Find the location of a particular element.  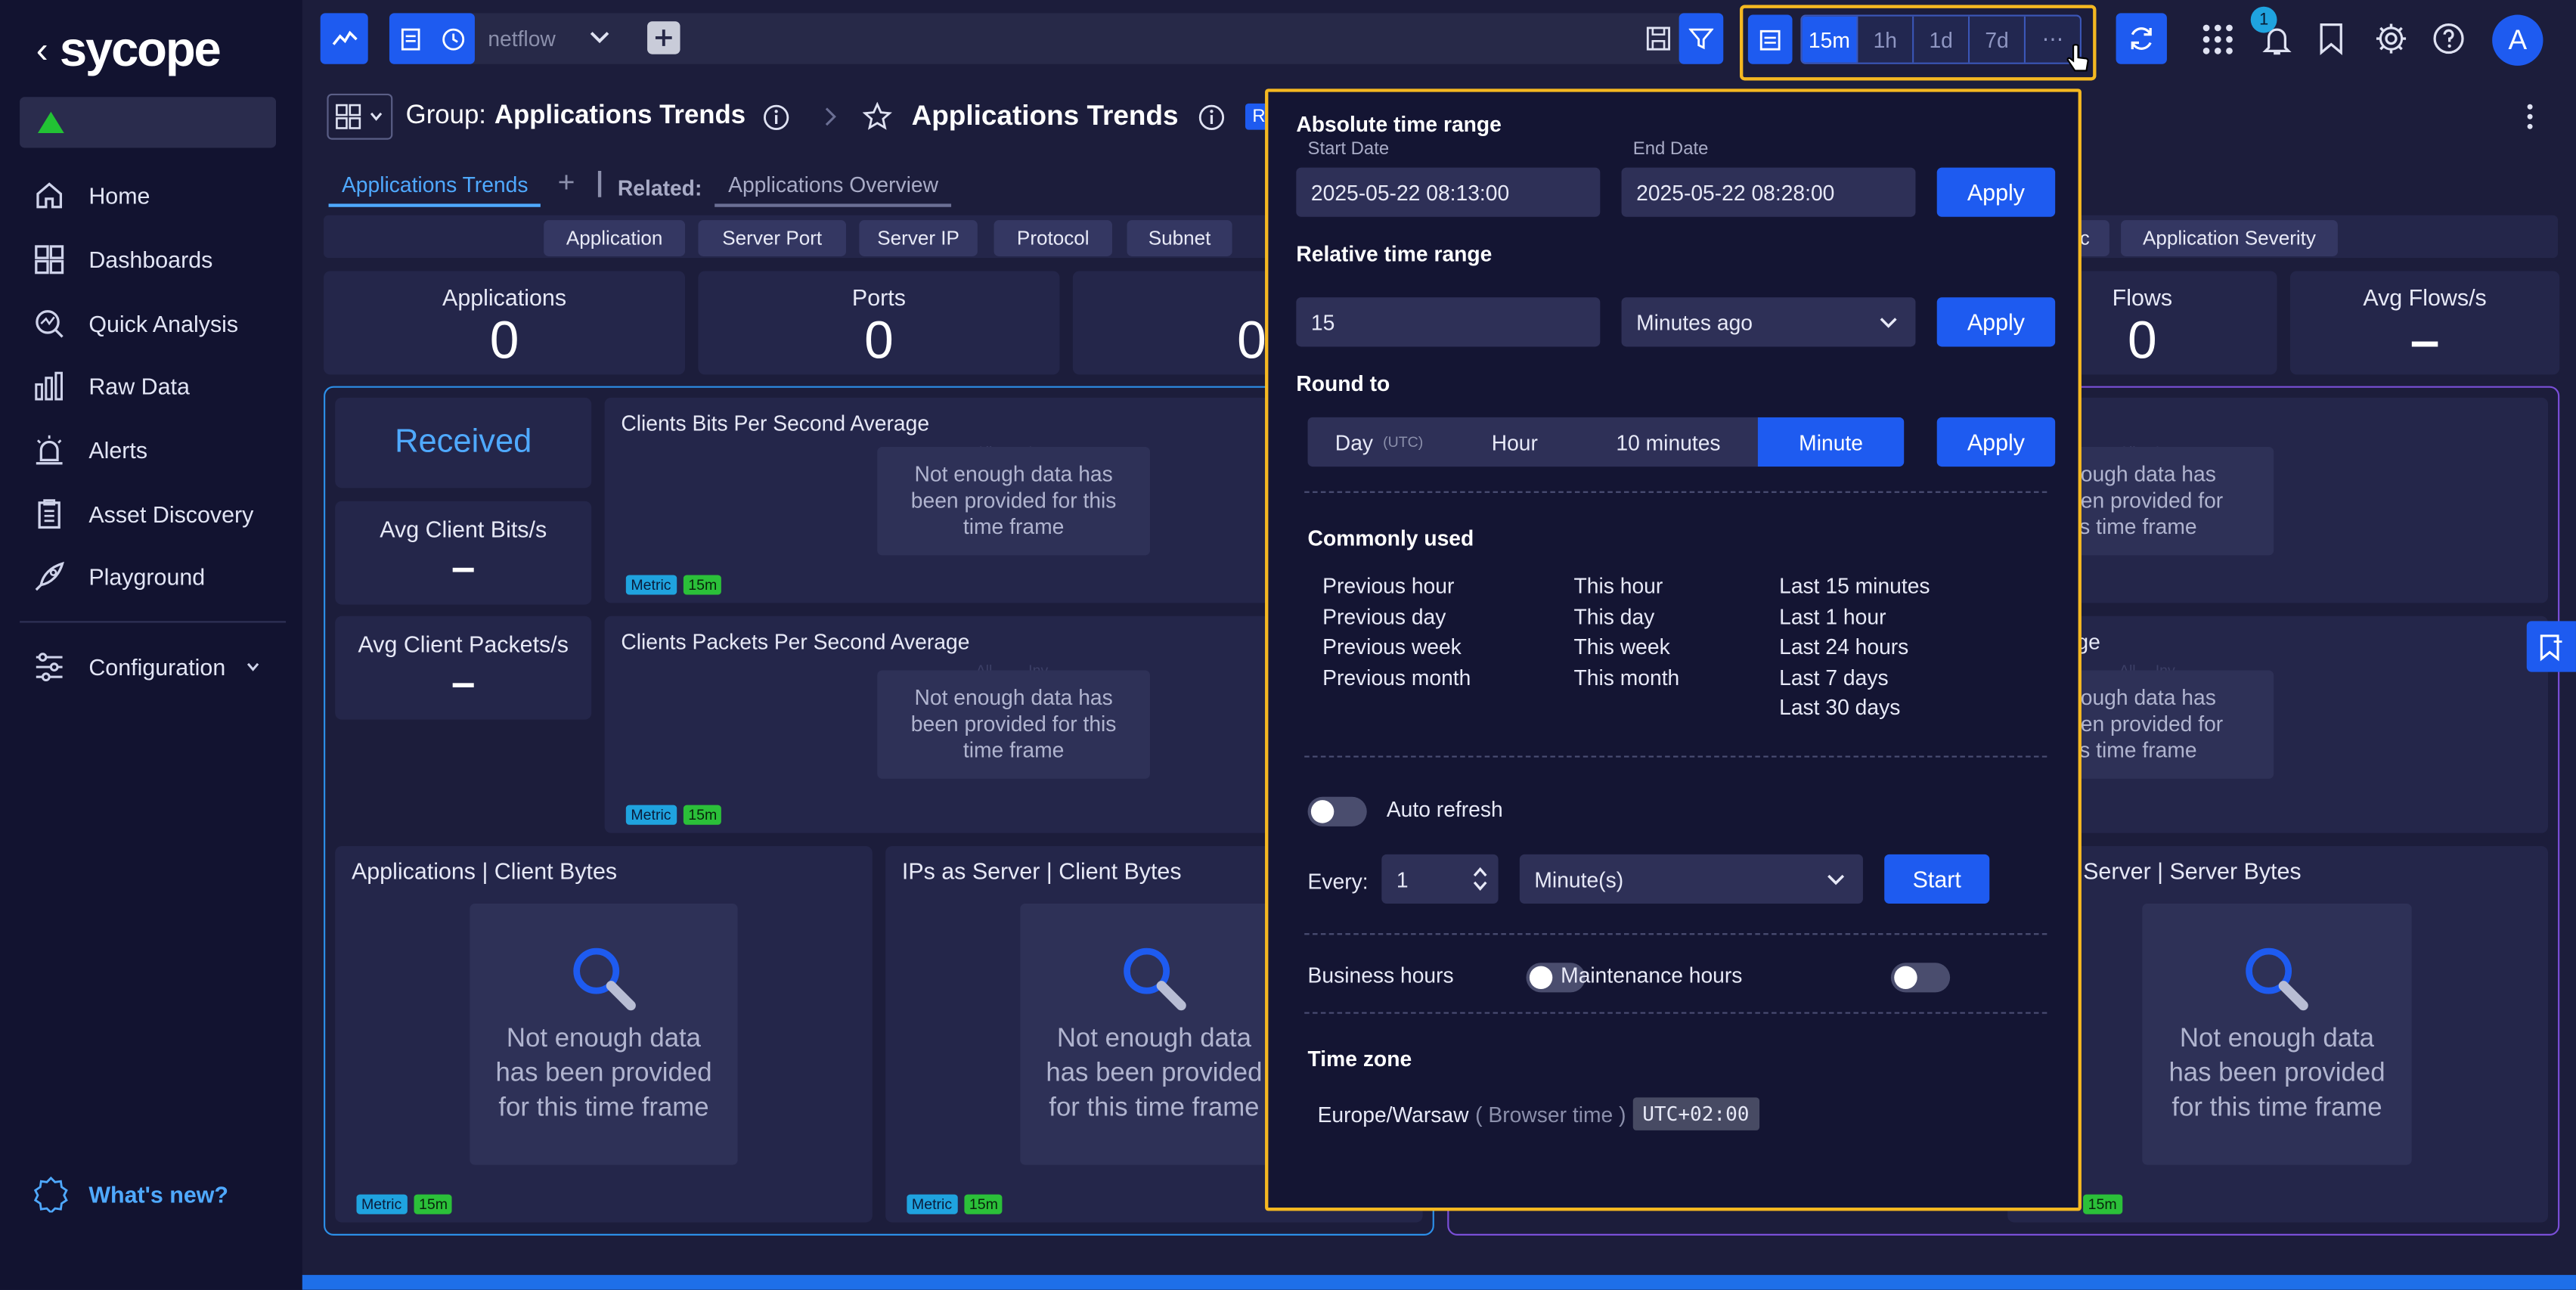

refresh-button is located at coordinates (2141, 38).